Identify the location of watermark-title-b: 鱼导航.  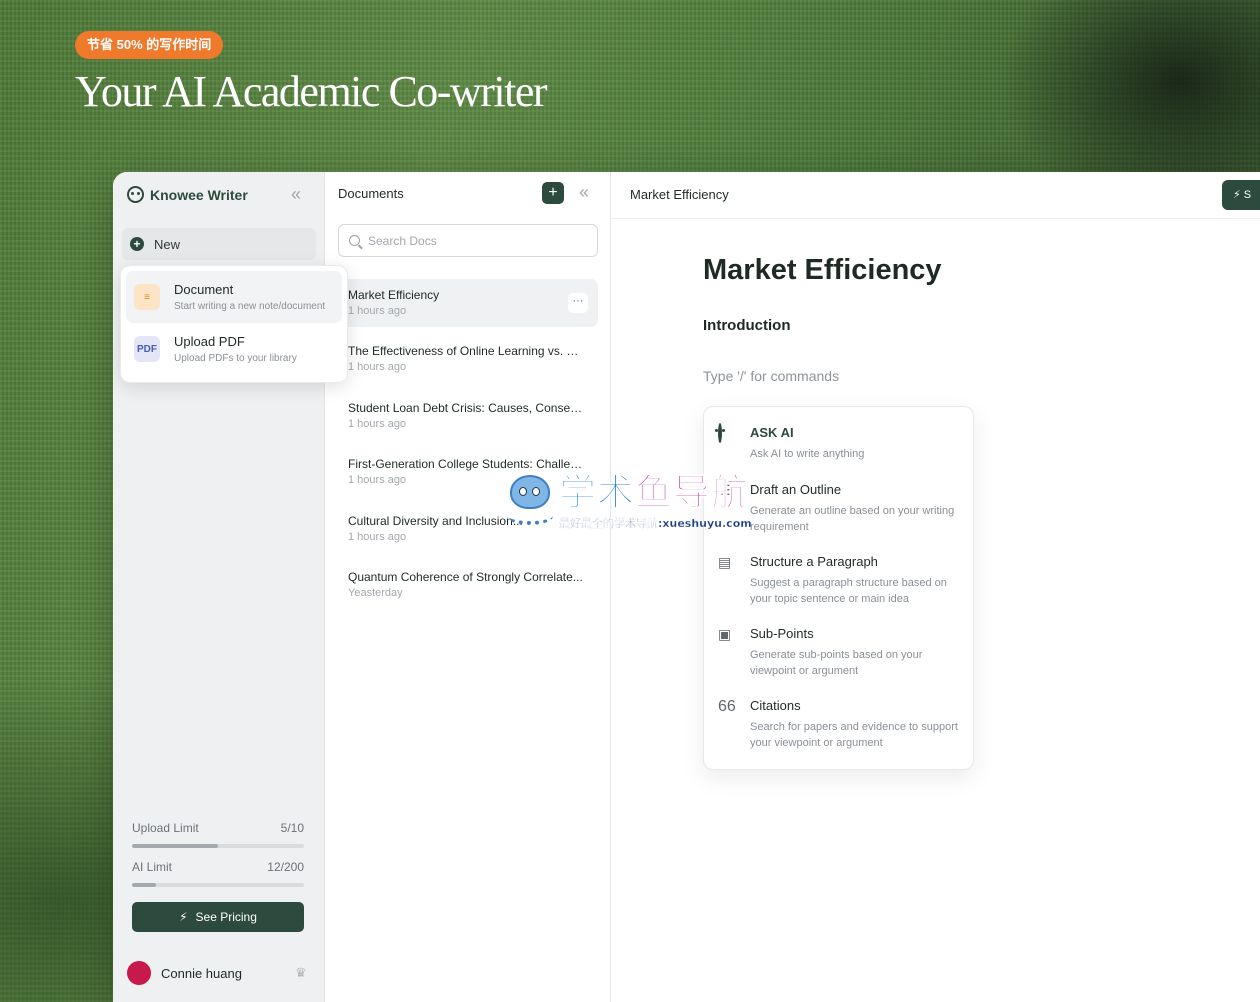
(692, 492).